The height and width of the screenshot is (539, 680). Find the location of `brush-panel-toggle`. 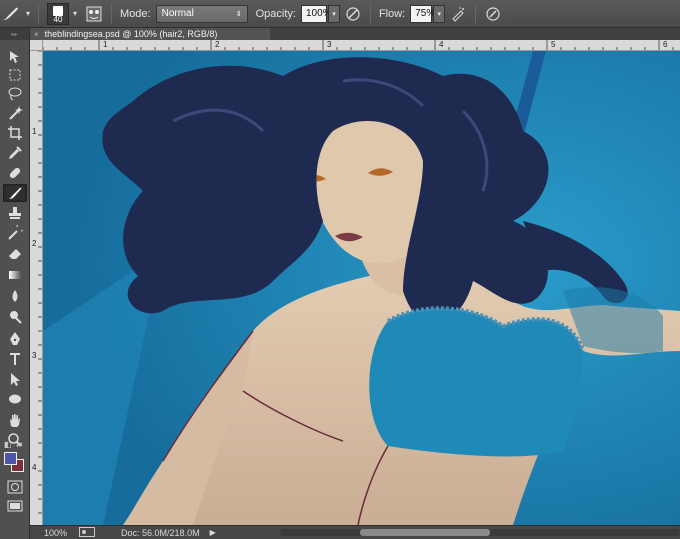

brush-panel-toggle is located at coordinates (94, 14).